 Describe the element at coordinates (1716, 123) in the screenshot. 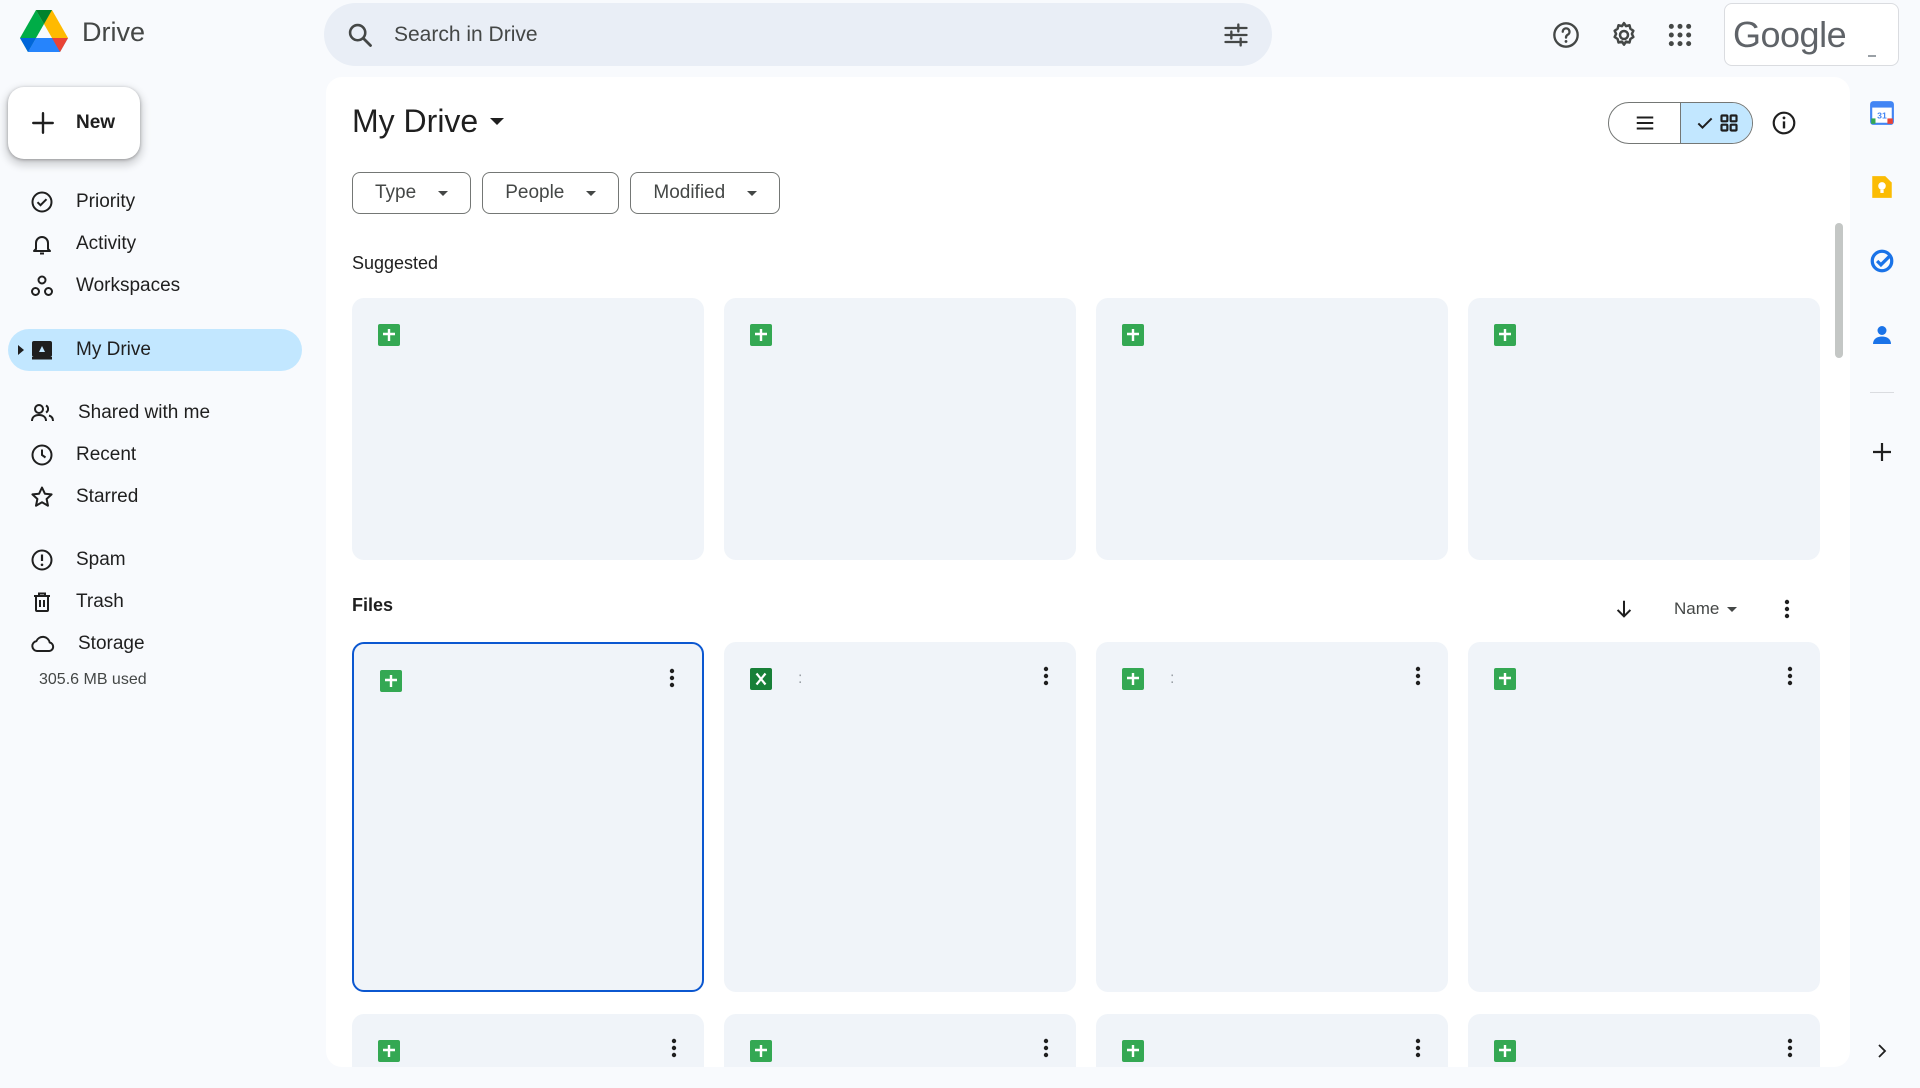

I see `grid-view-button` at that location.